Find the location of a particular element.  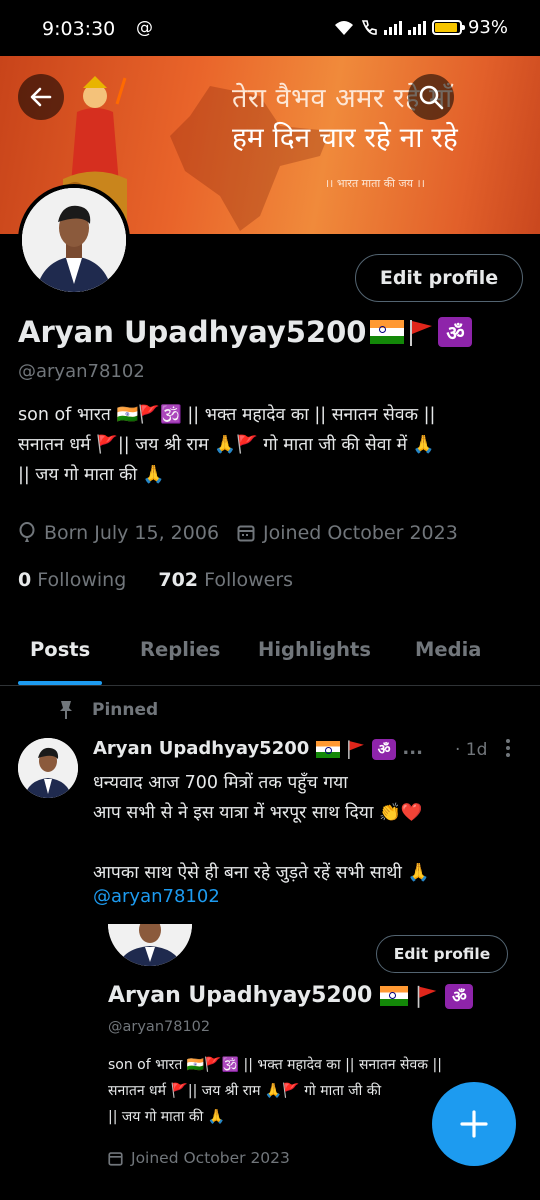

profile-handle: @aryan78102 is located at coordinates (81, 371).